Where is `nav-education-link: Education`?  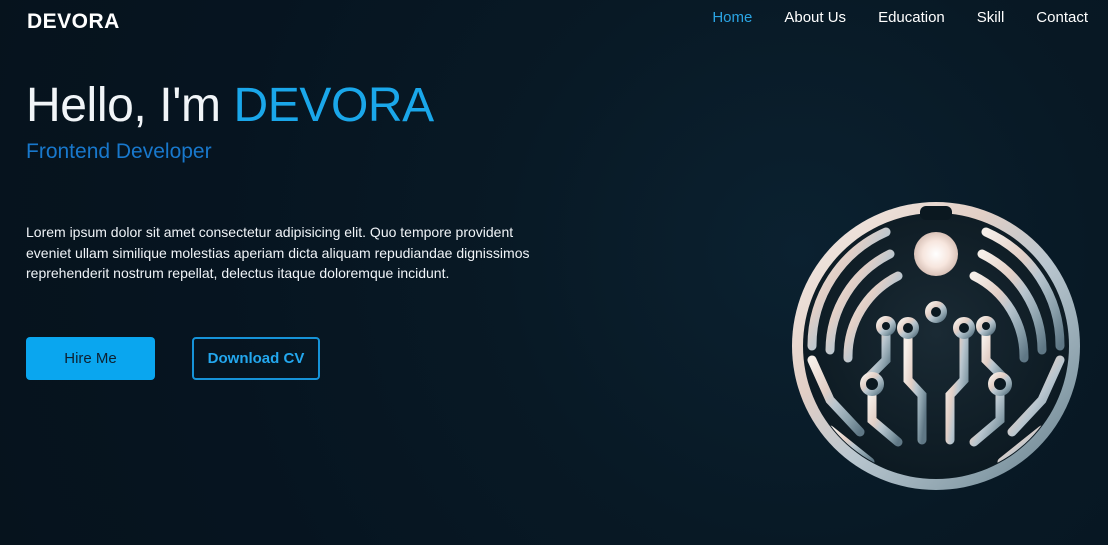 nav-education-link: Education is located at coordinates (911, 17).